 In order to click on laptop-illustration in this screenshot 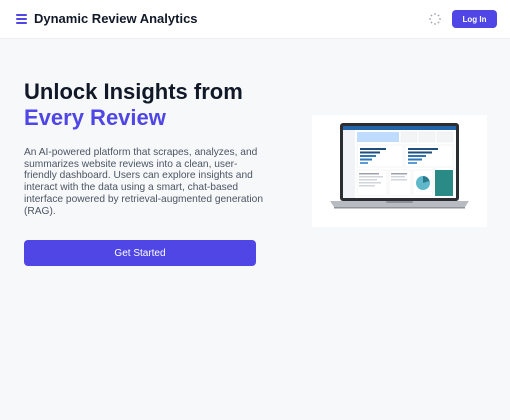, I will do `click(399, 166)`.